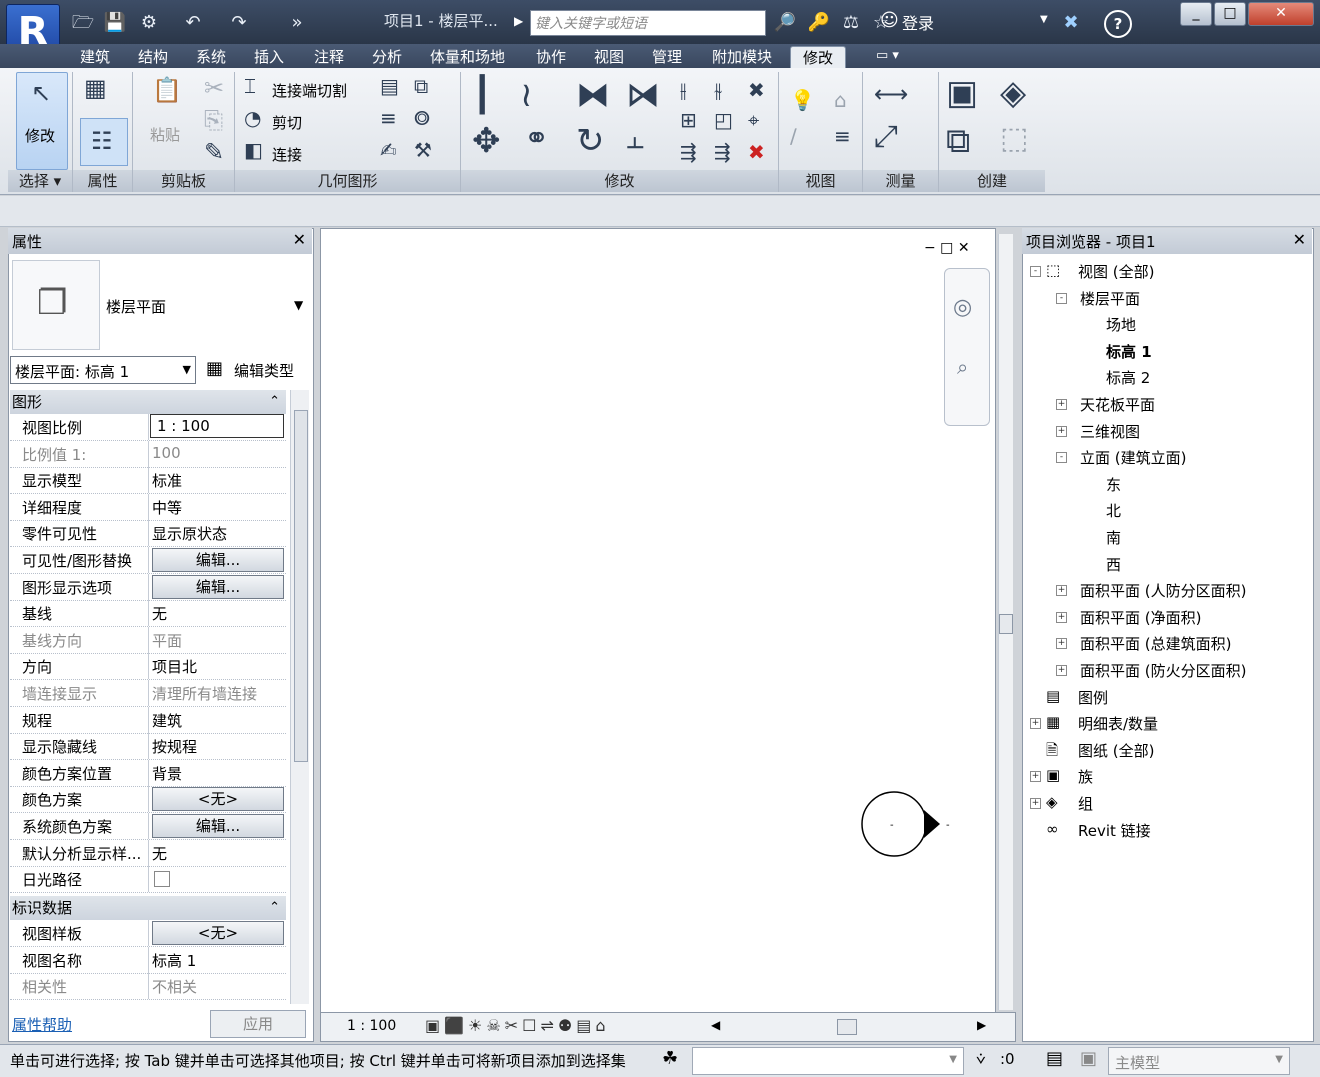  Describe the element at coordinates (643, 95) in the screenshot. I see `mirror-draw-axis-icon: ⧒` at that location.